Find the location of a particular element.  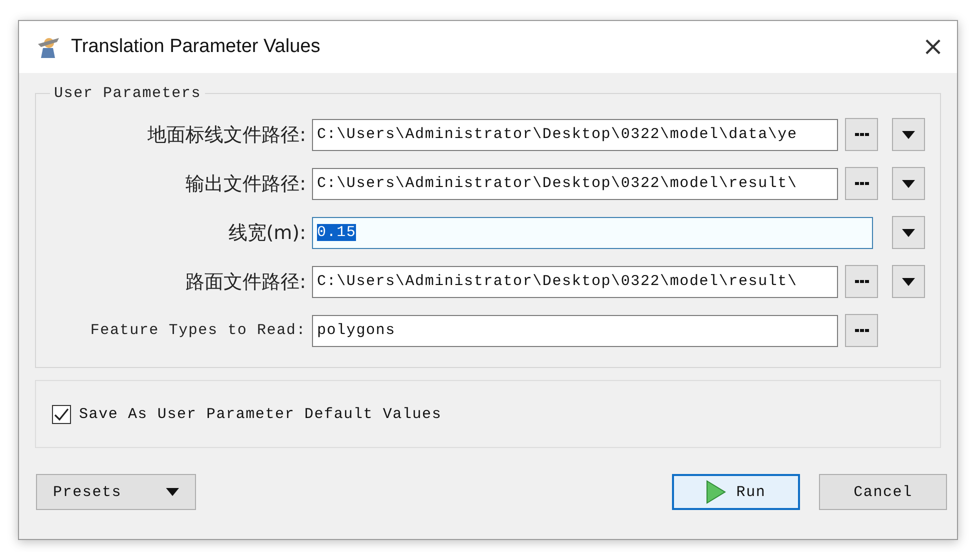

field-label: 输出文件路径: is located at coordinates (246, 184).